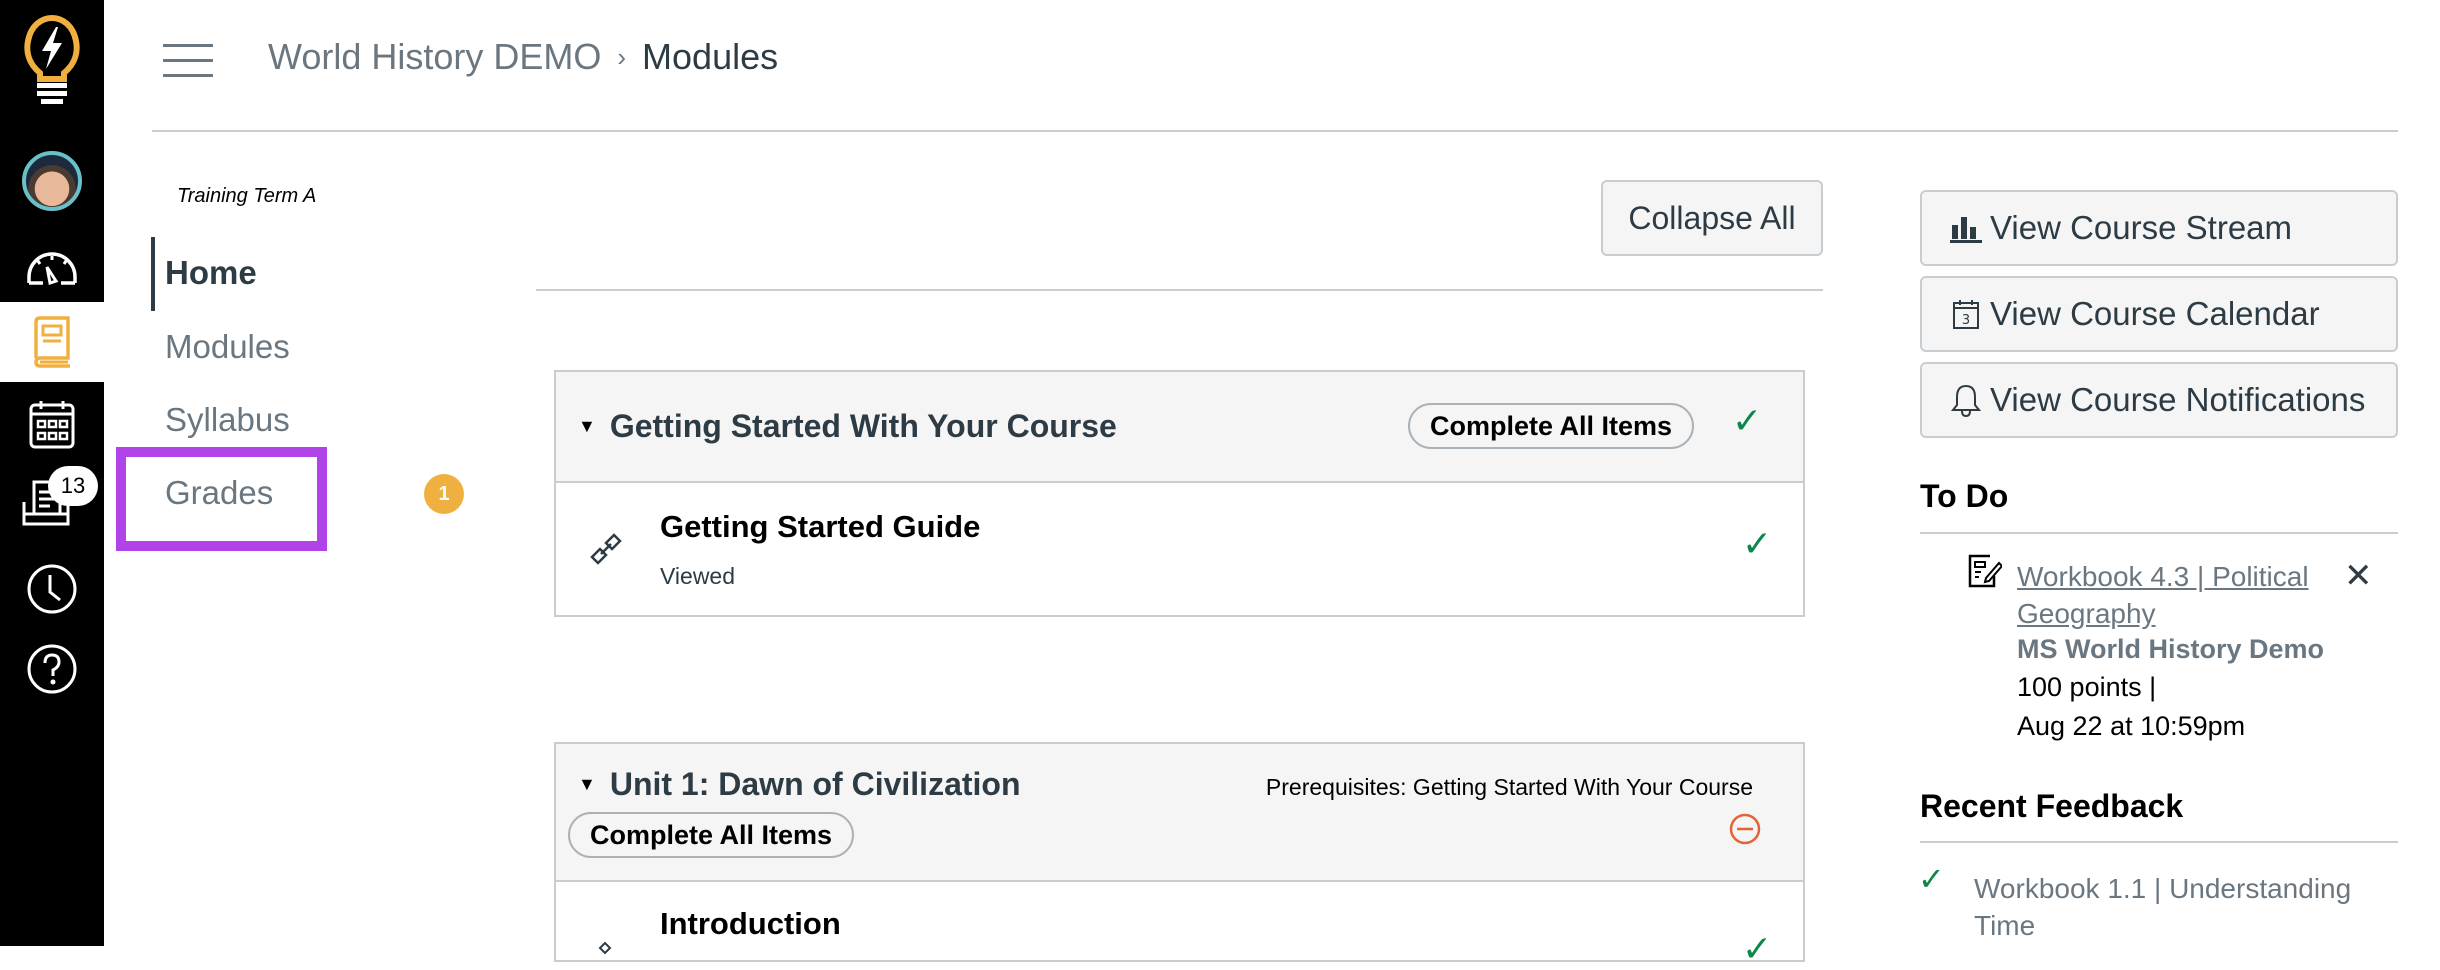 The height and width of the screenshot is (970, 2440). I want to click on logo-link, so click(52, 60).